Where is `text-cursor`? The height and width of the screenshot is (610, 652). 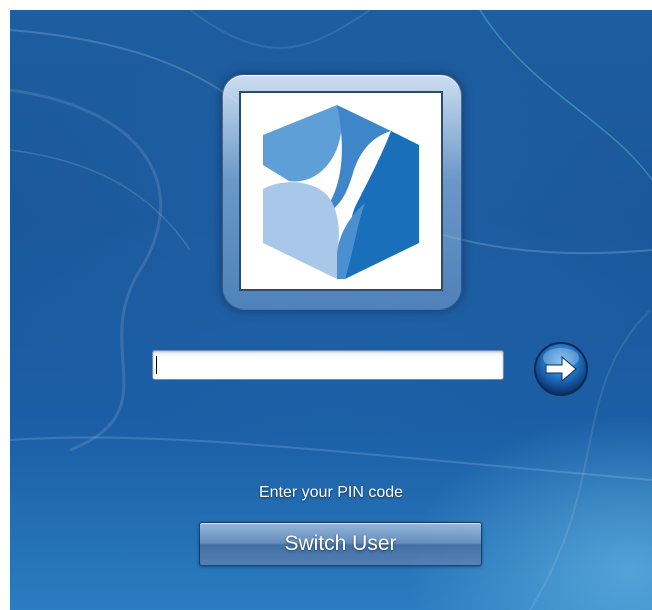
text-cursor is located at coordinates (156, 365).